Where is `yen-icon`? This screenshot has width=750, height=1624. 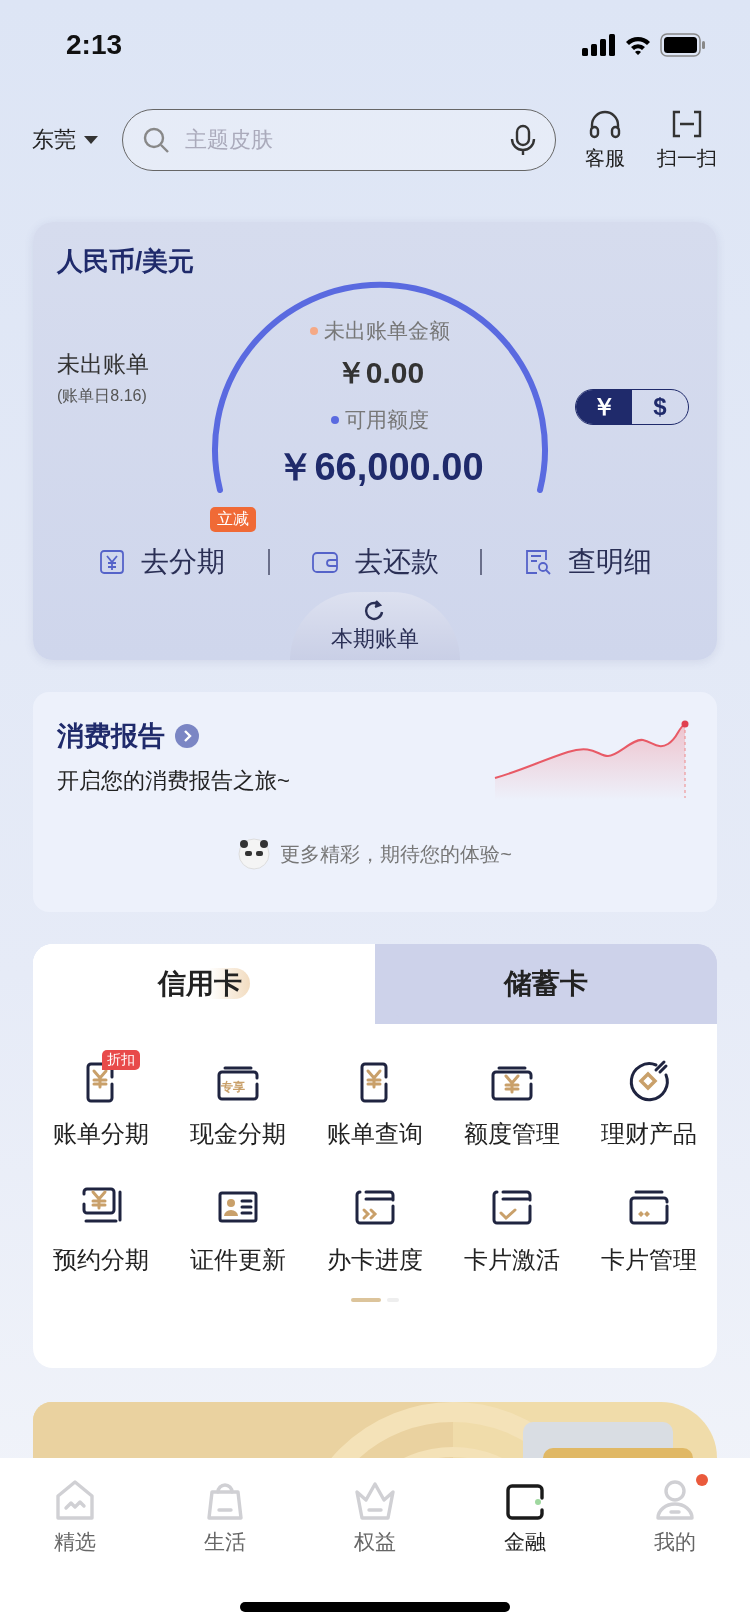
yen-icon is located at coordinates (112, 562).